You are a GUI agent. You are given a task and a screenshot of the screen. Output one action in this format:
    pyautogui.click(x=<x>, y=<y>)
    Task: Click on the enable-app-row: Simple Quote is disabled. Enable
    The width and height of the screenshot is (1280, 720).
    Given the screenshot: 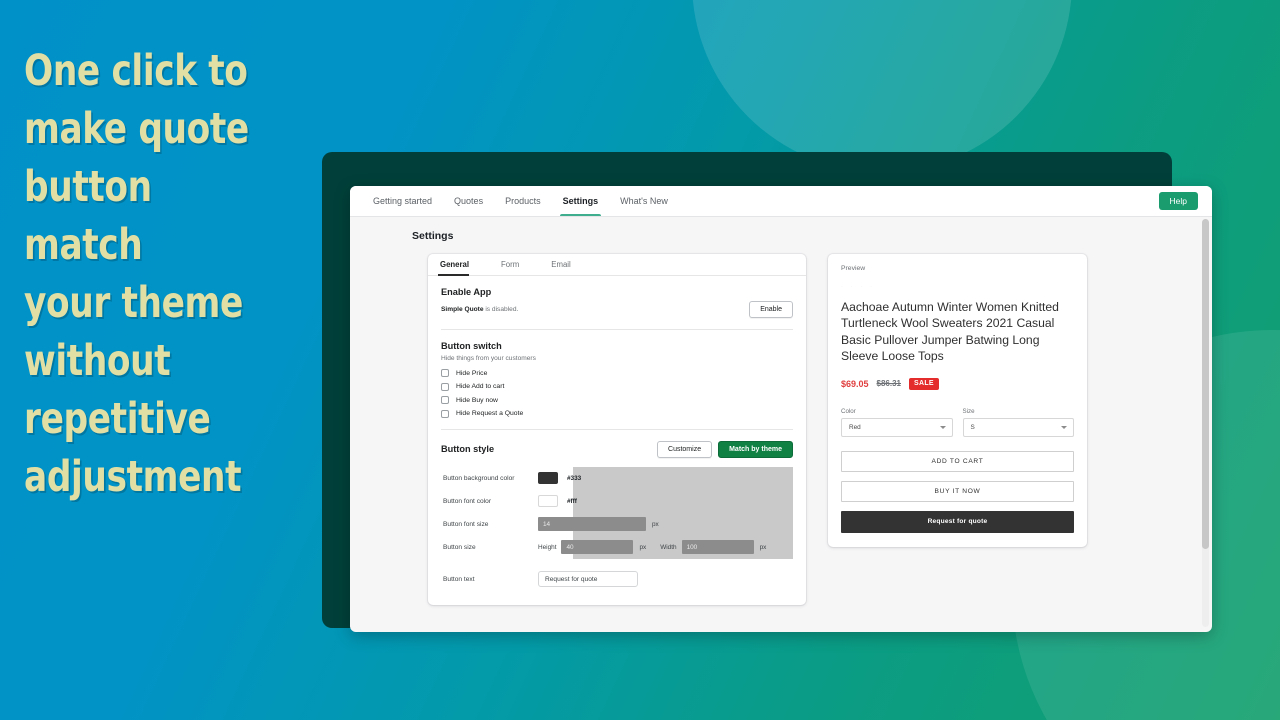 What is the action you would take?
    pyautogui.click(x=617, y=309)
    